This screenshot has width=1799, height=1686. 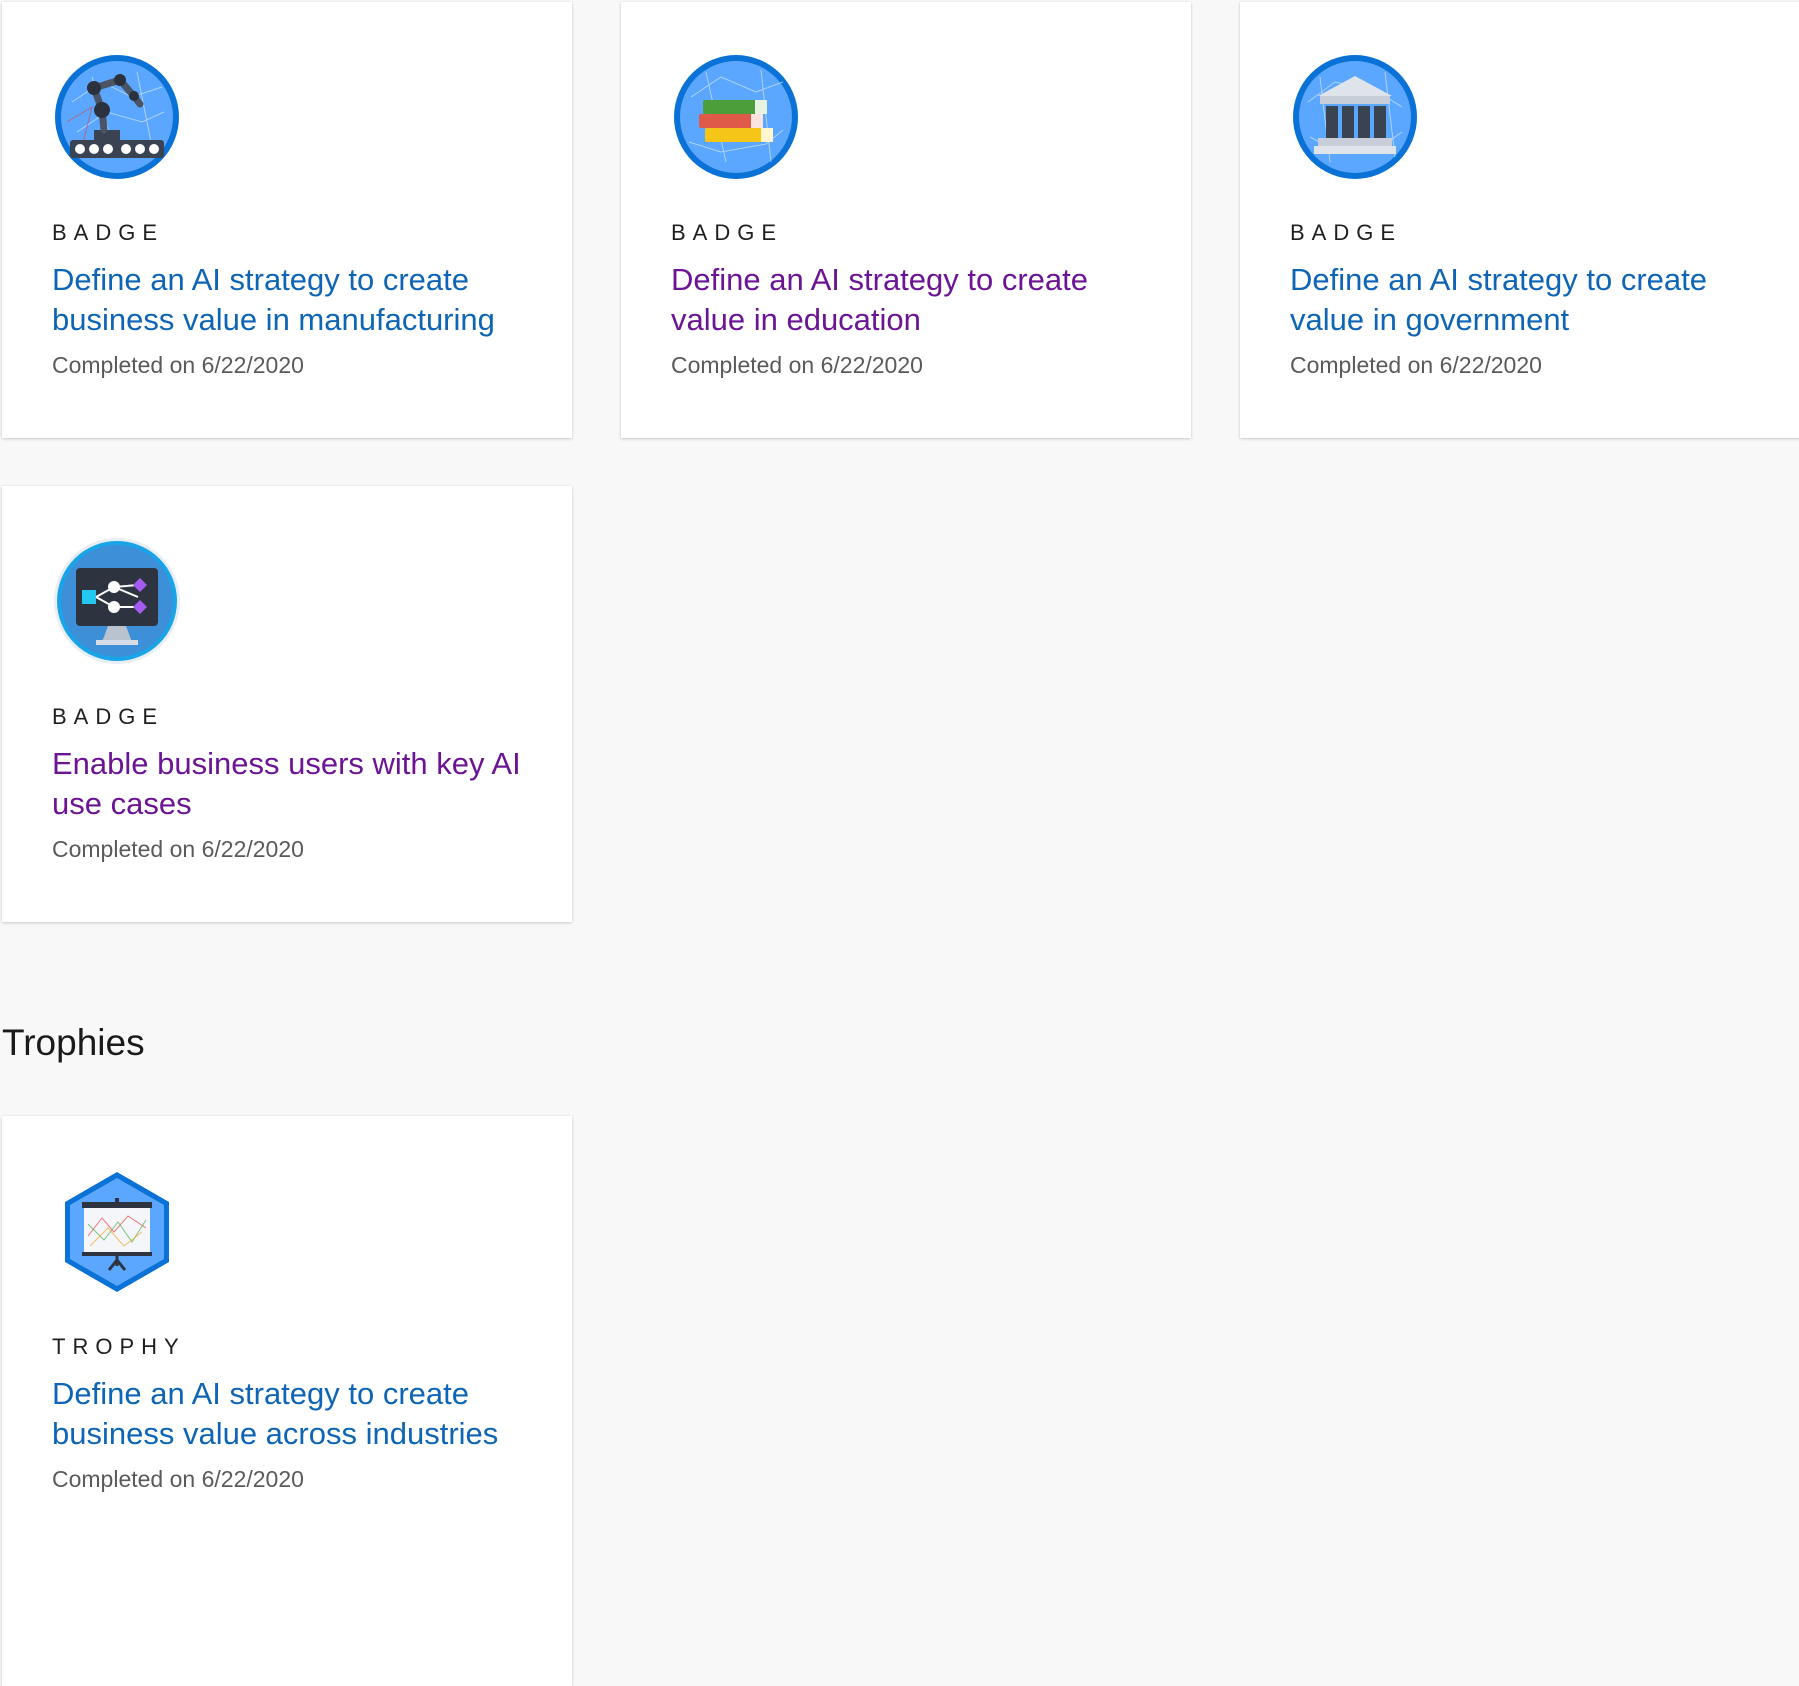 What do you see at coordinates (119, 1346) in the screenshot?
I see `card-kind-label: TROPHY` at bounding box center [119, 1346].